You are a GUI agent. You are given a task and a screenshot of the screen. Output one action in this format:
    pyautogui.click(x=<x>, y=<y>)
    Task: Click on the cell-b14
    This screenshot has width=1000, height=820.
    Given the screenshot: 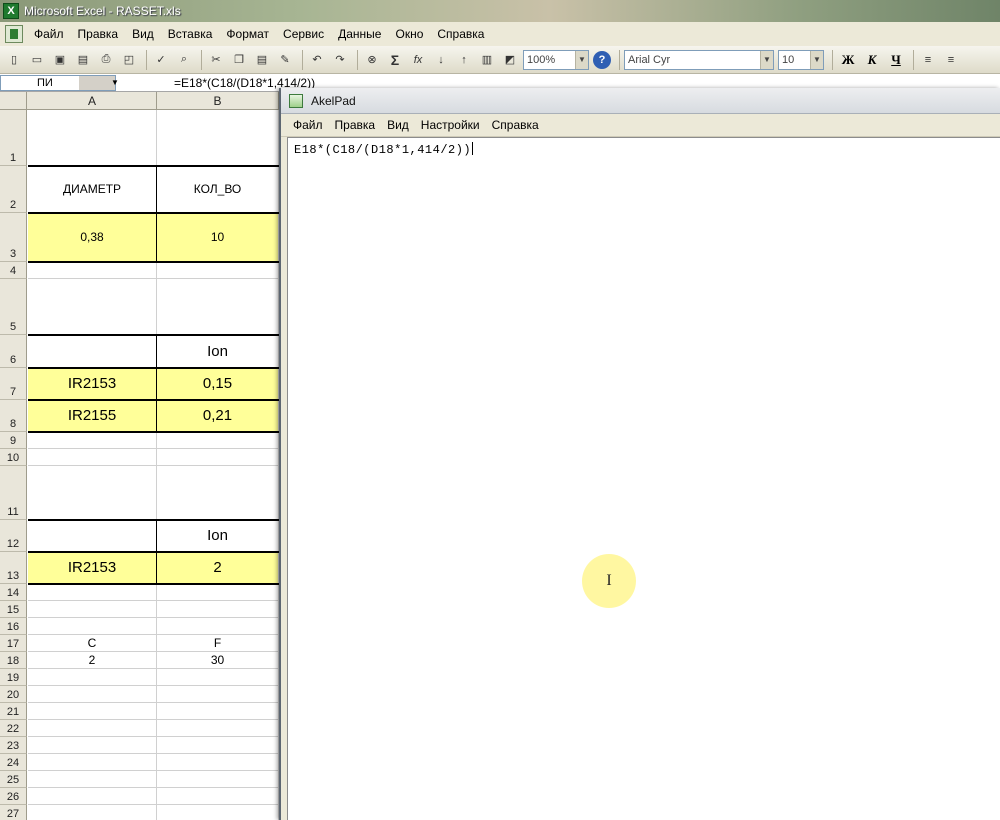 What is the action you would take?
    pyautogui.click(x=218, y=592)
    